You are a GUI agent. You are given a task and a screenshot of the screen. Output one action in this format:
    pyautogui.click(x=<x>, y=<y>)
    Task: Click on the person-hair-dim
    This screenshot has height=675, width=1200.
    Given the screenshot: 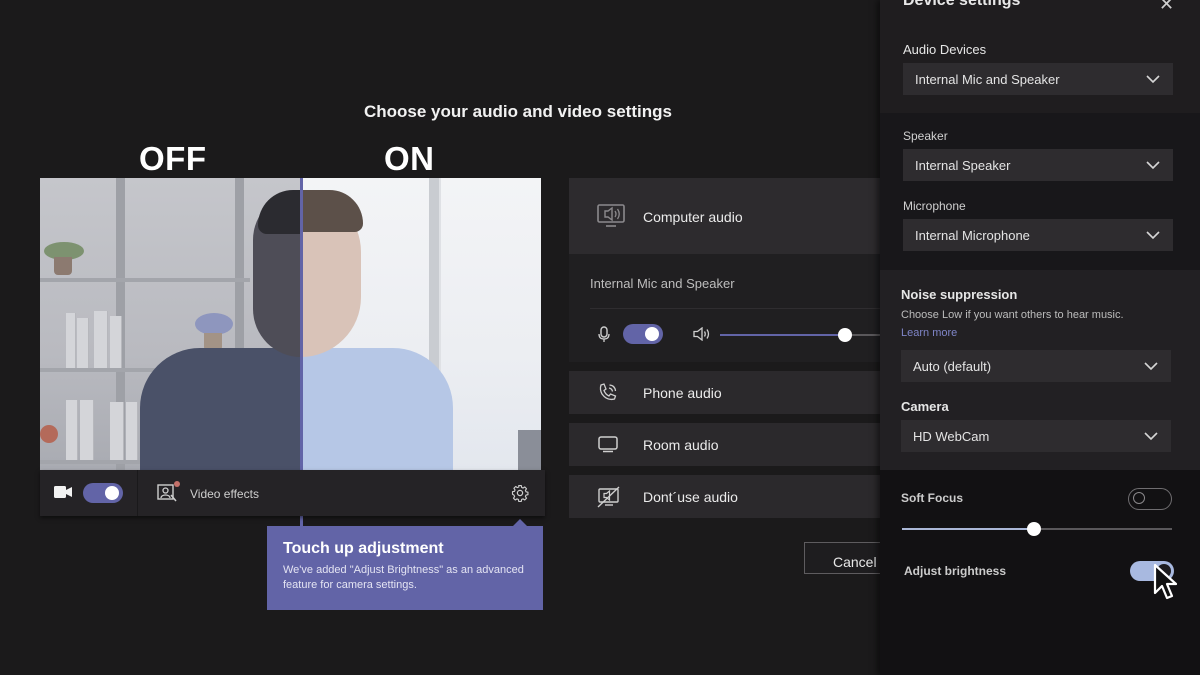 What is the action you would take?
    pyautogui.click(x=279, y=212)
    